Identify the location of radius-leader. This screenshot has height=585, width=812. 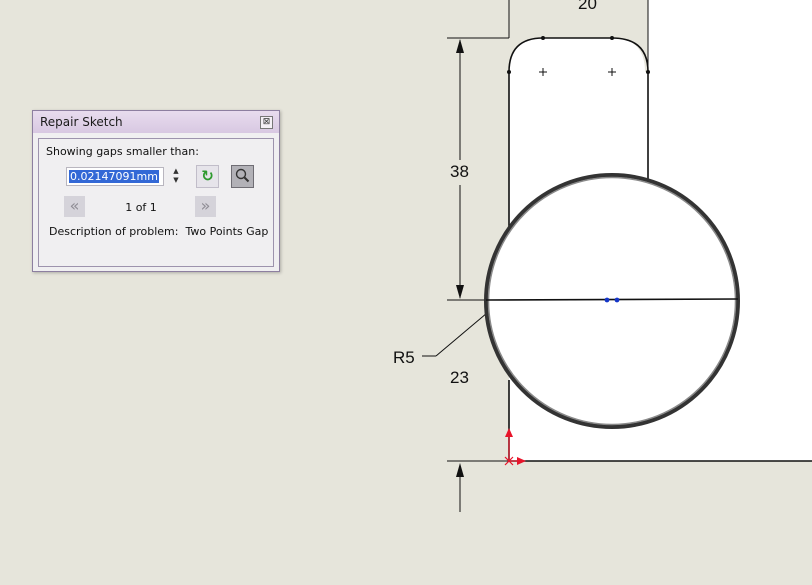
(461, 334).